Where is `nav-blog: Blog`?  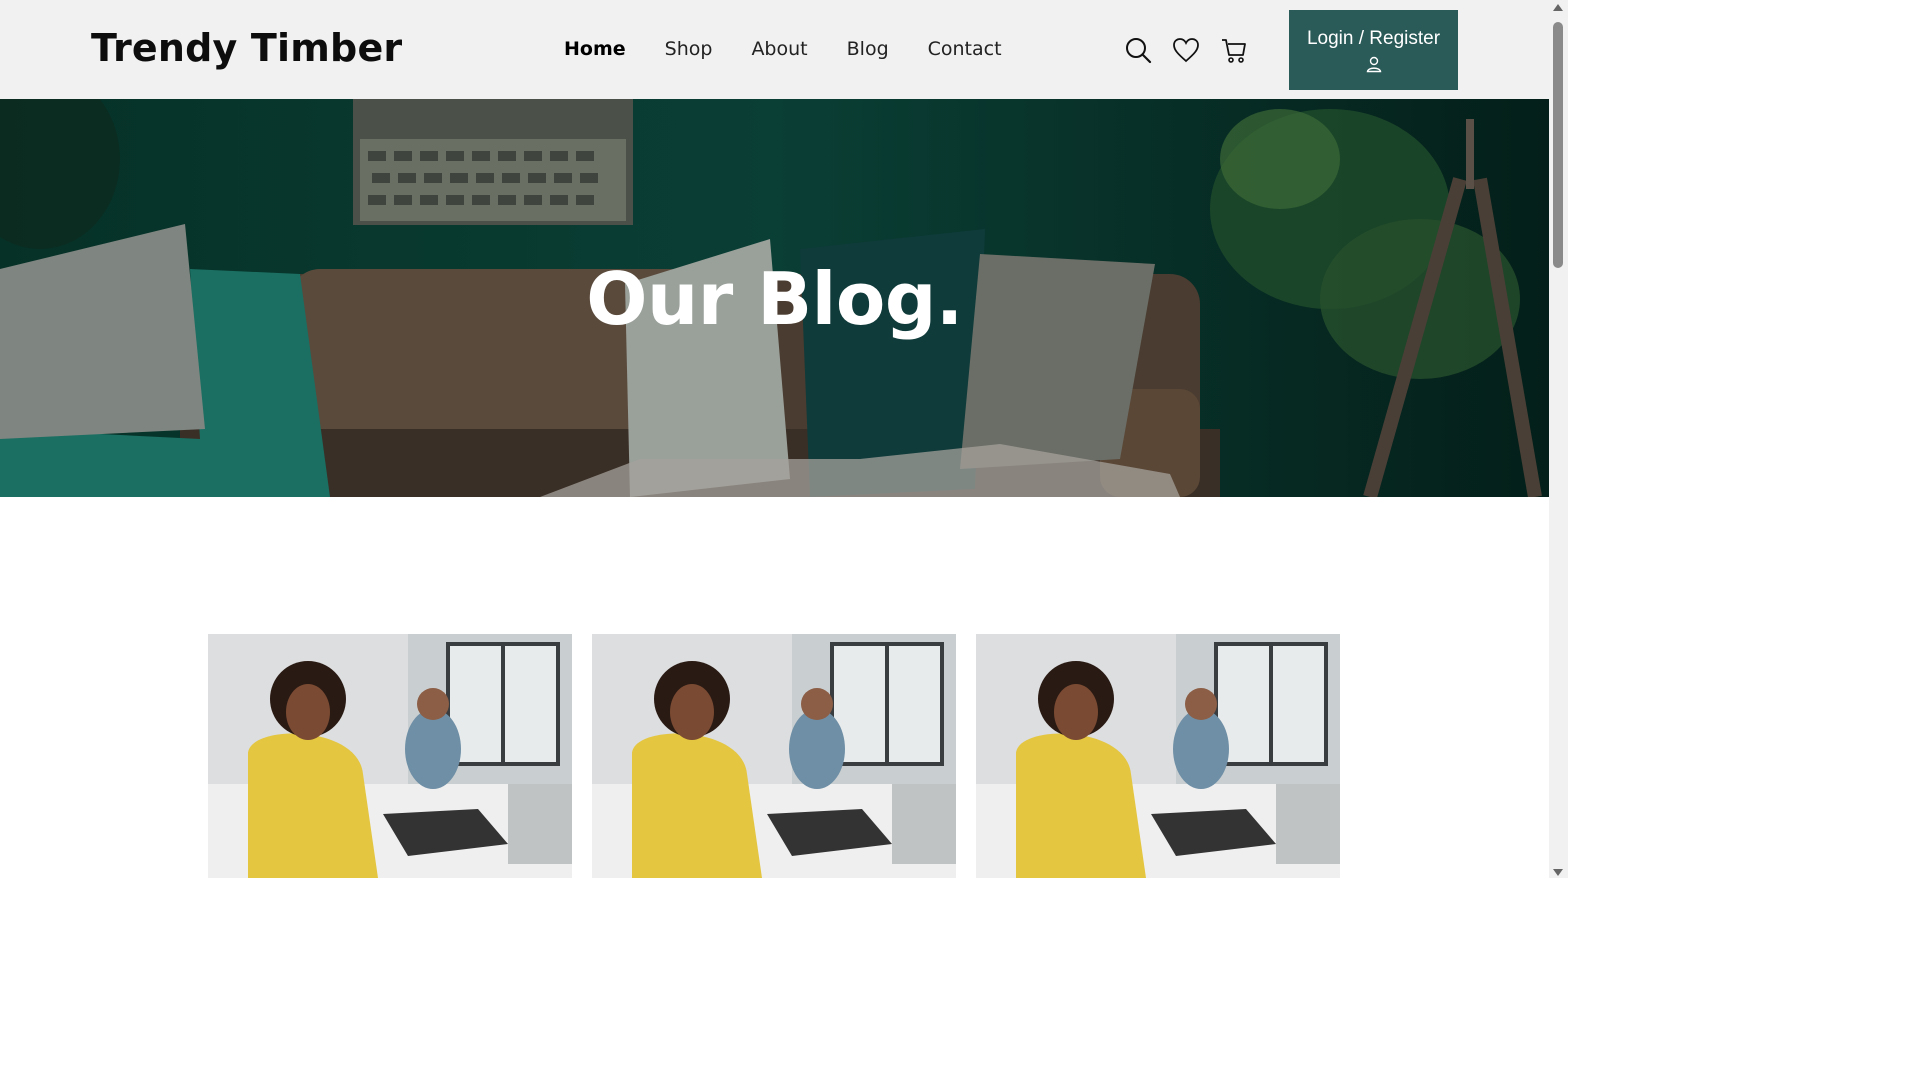 nav-blog: Blog is located at coordinates (868, 49).